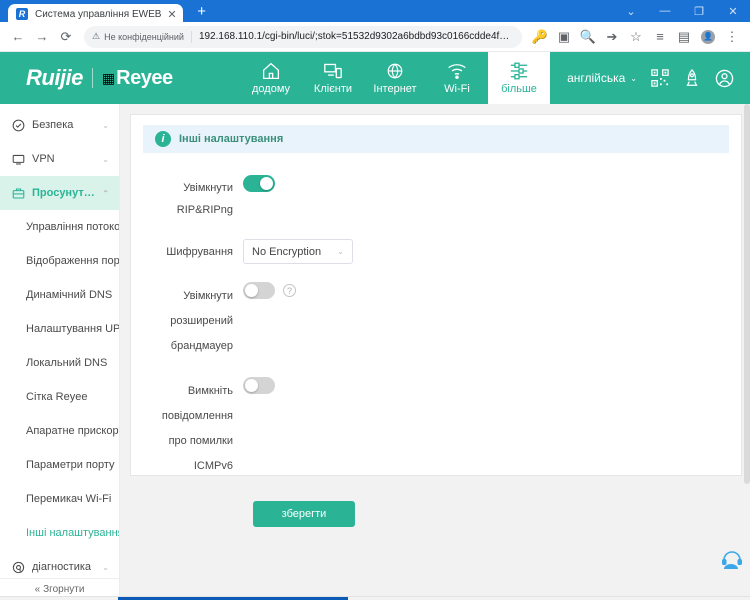  I want to click on select-encryption: No Encryption ⌄, so click(298, 251).